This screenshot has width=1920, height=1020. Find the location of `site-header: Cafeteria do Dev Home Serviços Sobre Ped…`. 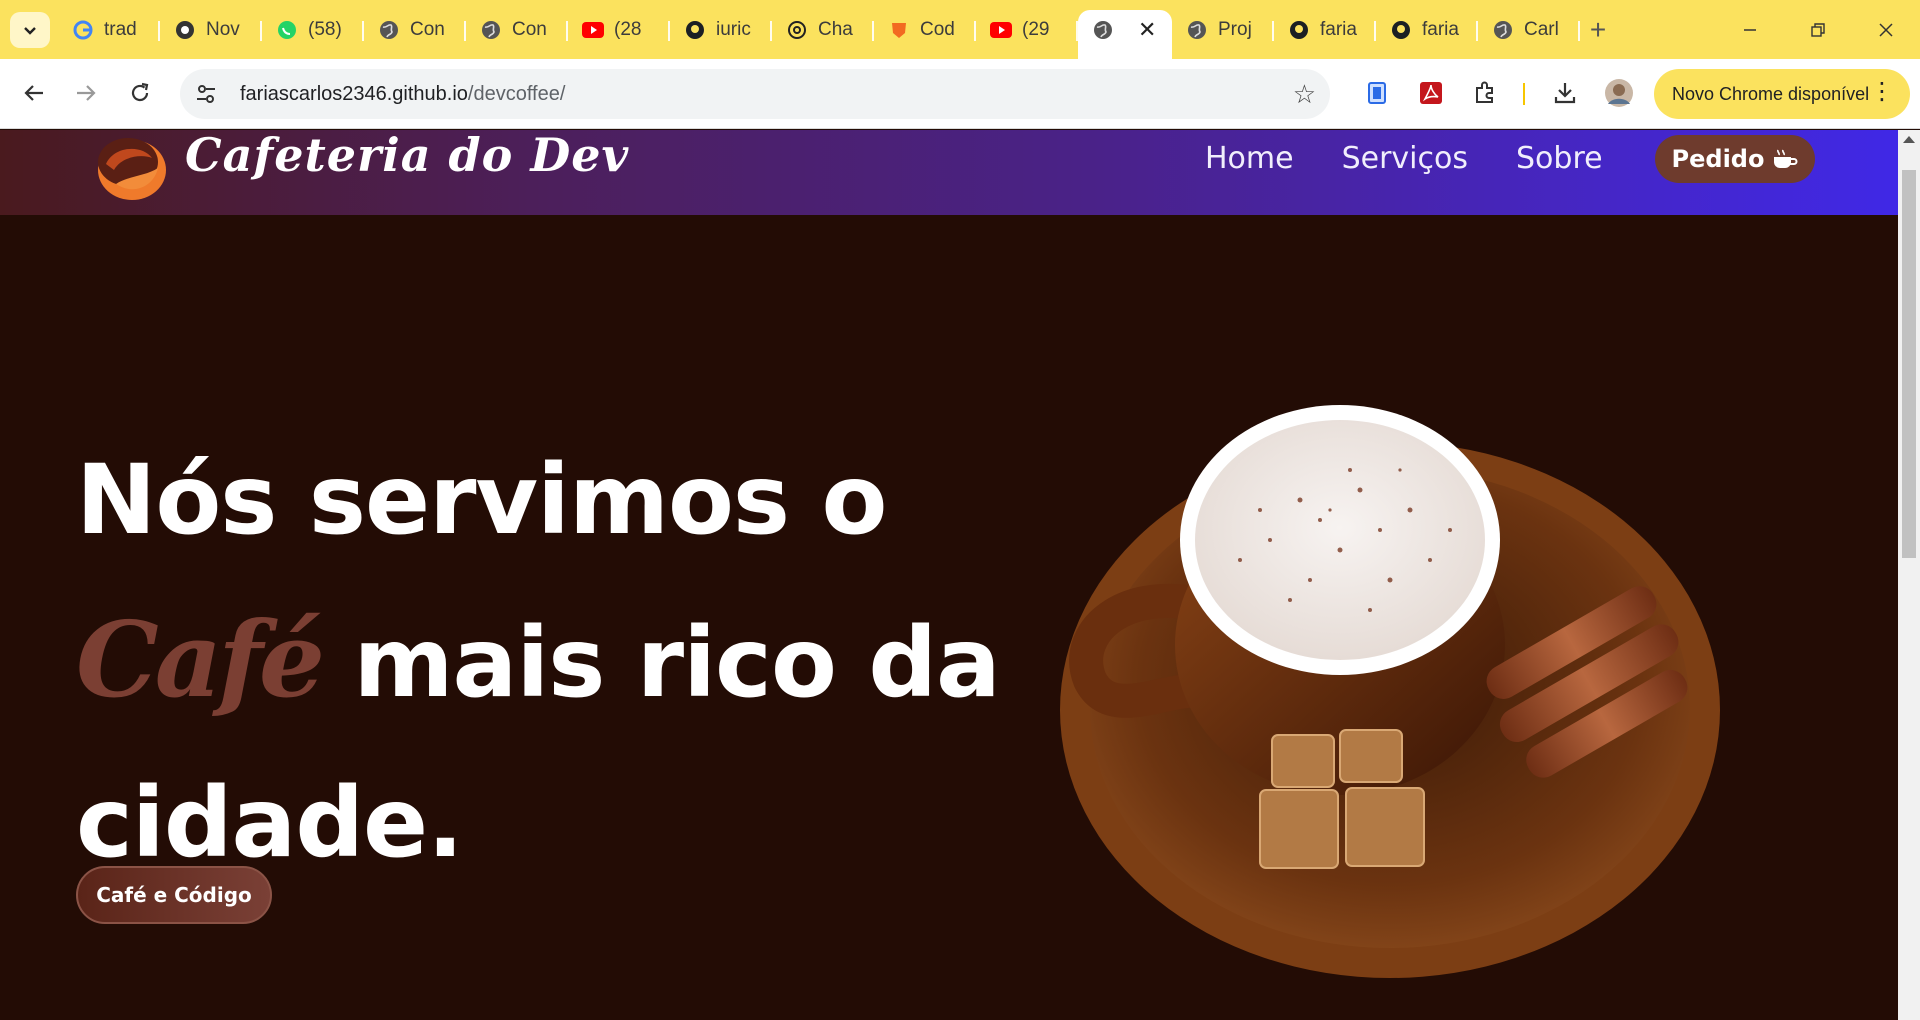

site-header: Cafeteria do Dev Home Serviços Sobre Ped… is located at coordinates (949, 172).